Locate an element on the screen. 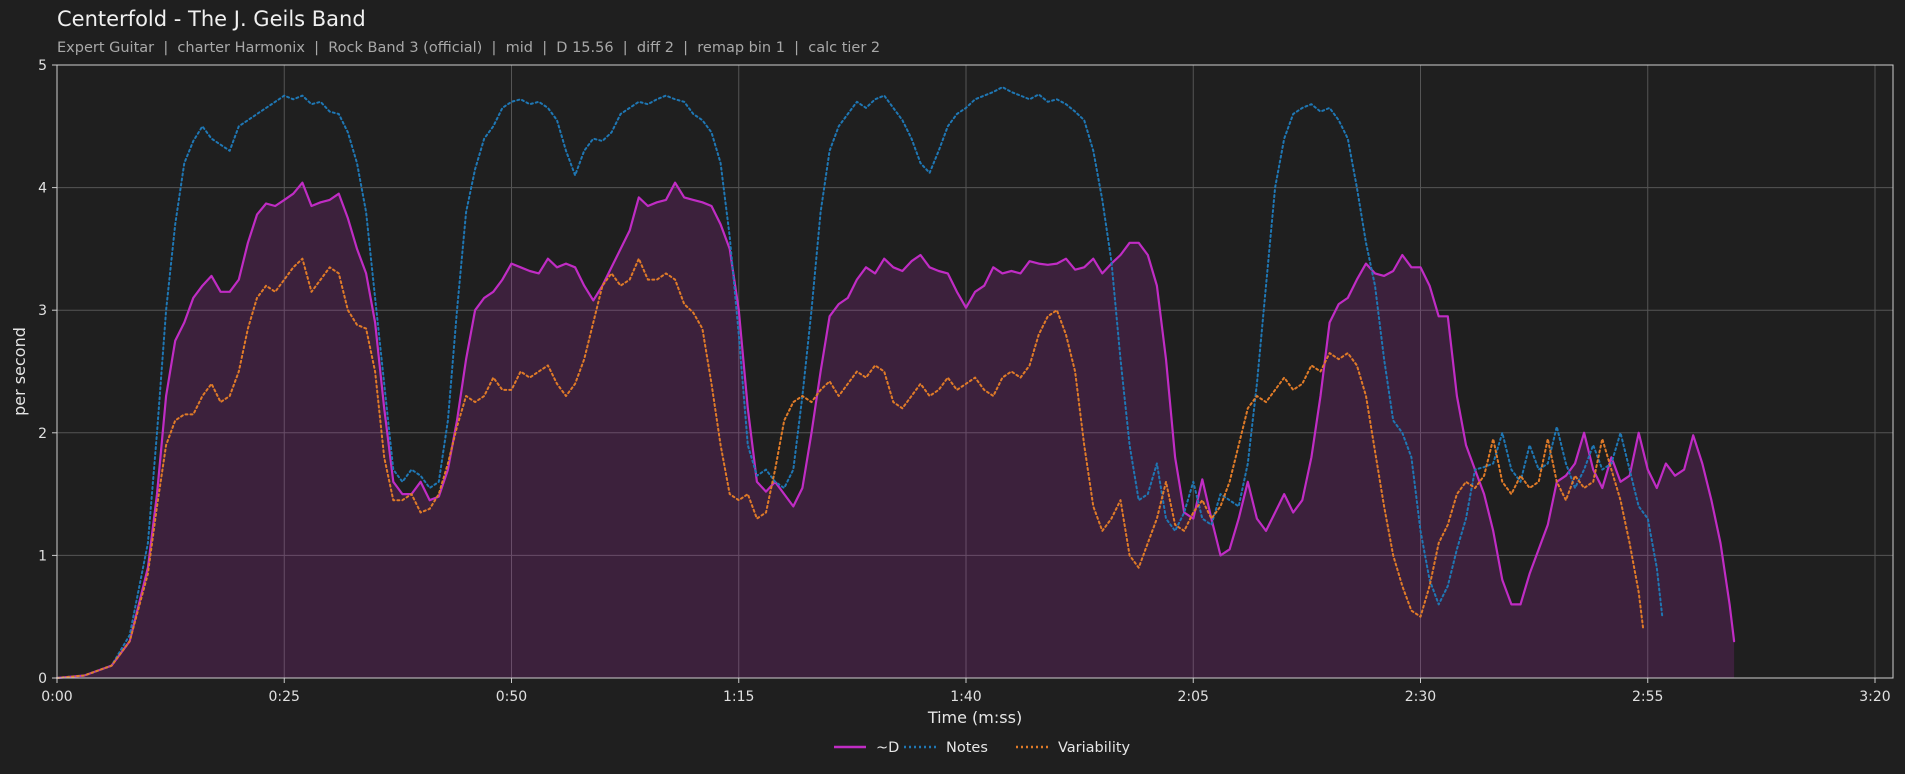 This screenshot has width=1905, height=774. y-tick-label: 4 is located at coordinates (42, 189).